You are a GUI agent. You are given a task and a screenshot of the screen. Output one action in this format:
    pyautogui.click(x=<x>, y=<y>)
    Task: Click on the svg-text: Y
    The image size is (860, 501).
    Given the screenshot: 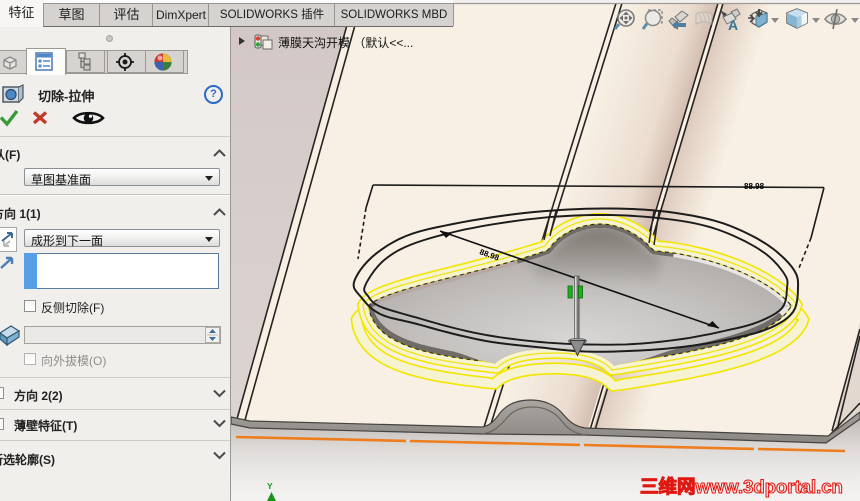 What is the action you would take?
    pyautogui.click(x=270, y=486)
    